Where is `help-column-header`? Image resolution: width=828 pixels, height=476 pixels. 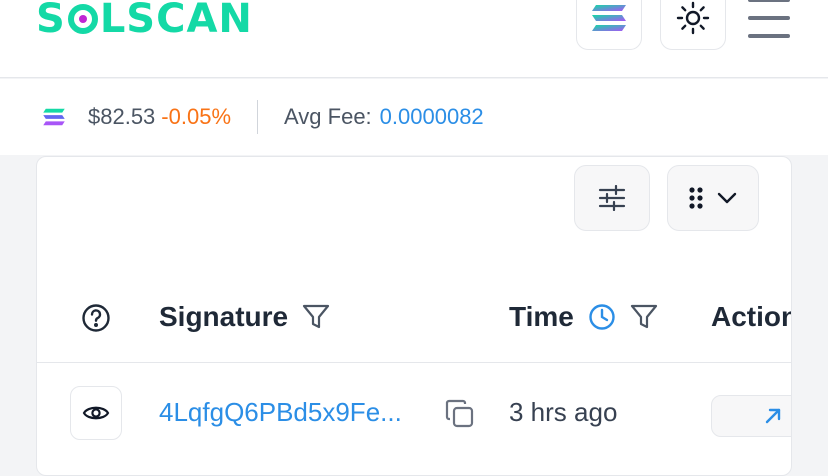 help-column-header is located at coordinates (96, 318).